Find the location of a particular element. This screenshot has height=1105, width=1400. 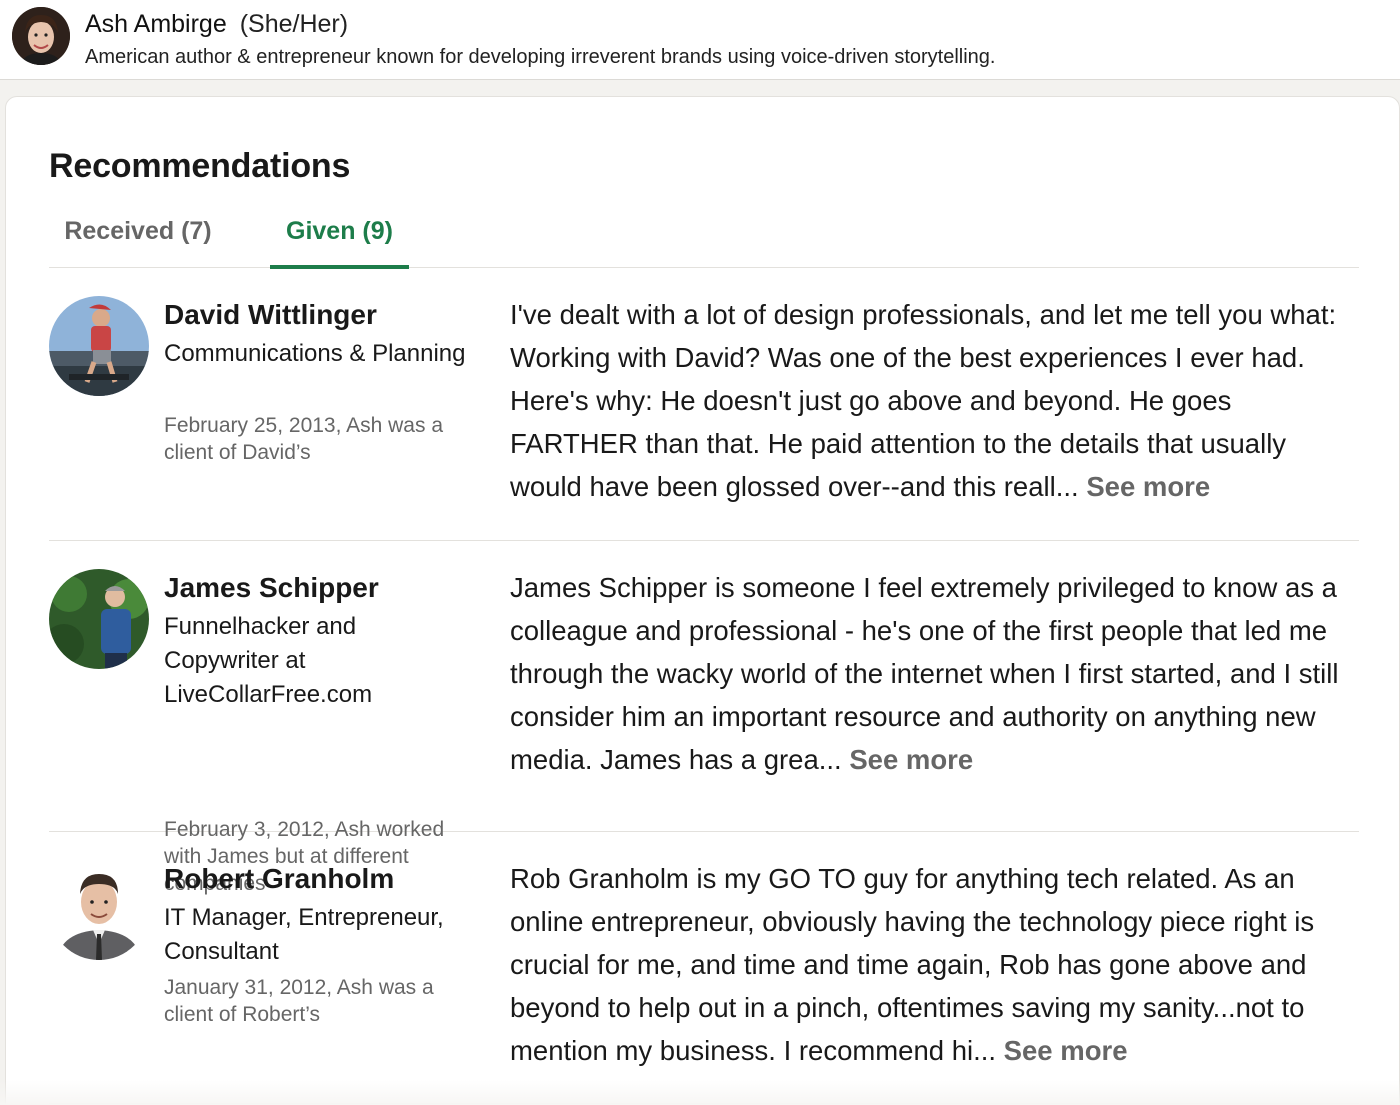

recommender-headline: Communications & Planning is located at coordinates (315, 353).